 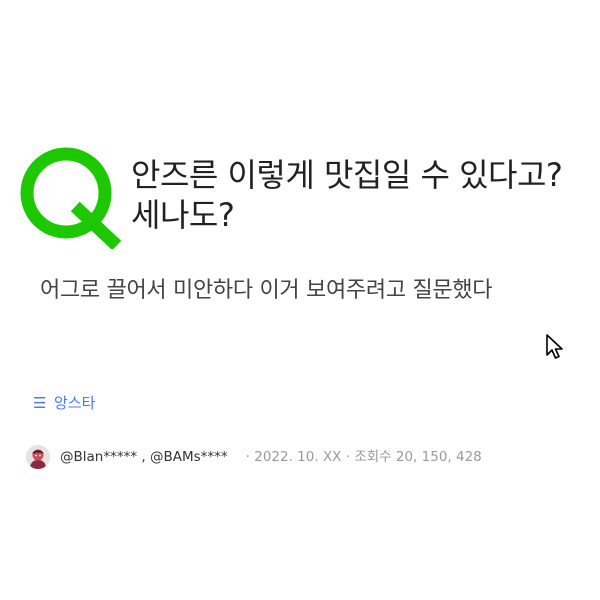 I want to click on post-stats: · 2022. 10. XX · 조회수 20, 150, 428, so click(x=364, y=457).